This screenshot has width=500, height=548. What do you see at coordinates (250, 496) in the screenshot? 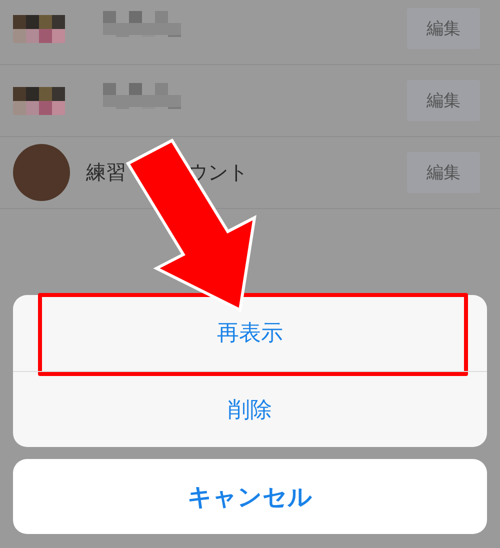
I see `cancel-button: キャンセル` at bounding box center [250, 496].